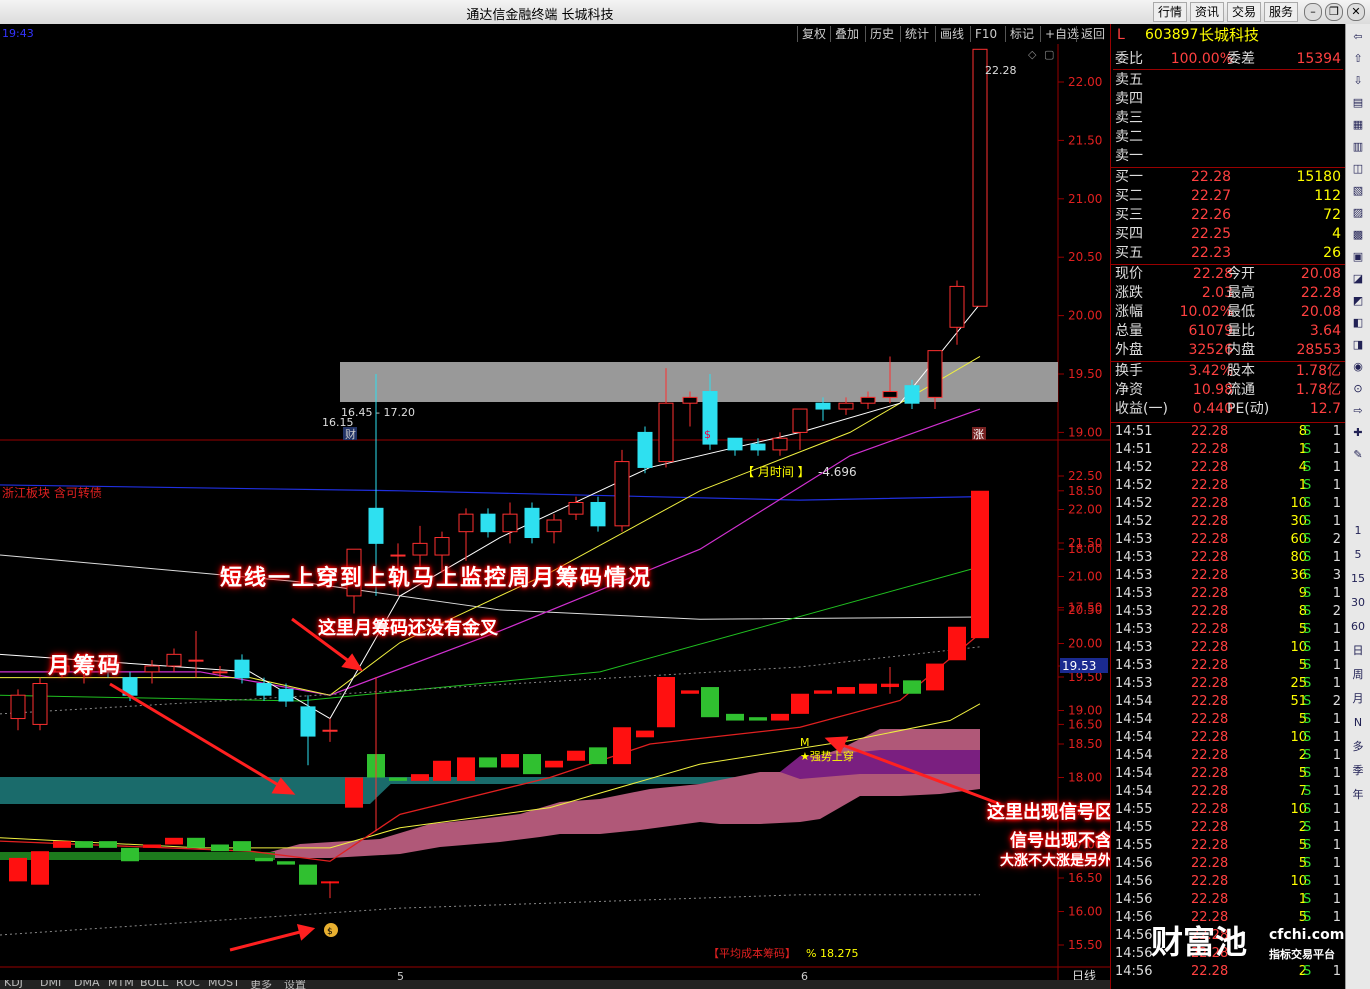 Image resolution: width=1370 pixels, height=989 pixels. What do you see at coordinates (1092, 34) in the screenshot?
I see `btn-fanhui: 返回` at bounding box center [1092, 34].